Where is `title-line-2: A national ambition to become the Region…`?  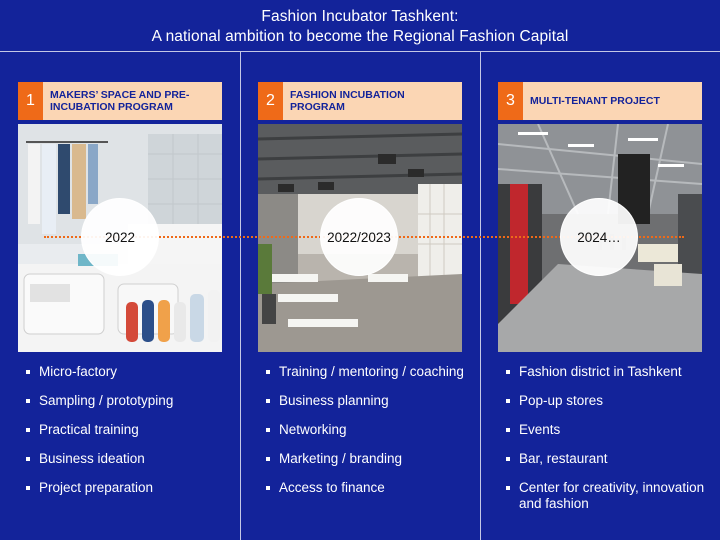 title-line-2: A national ambition to become the Region… is located at coordinates (360, 36).